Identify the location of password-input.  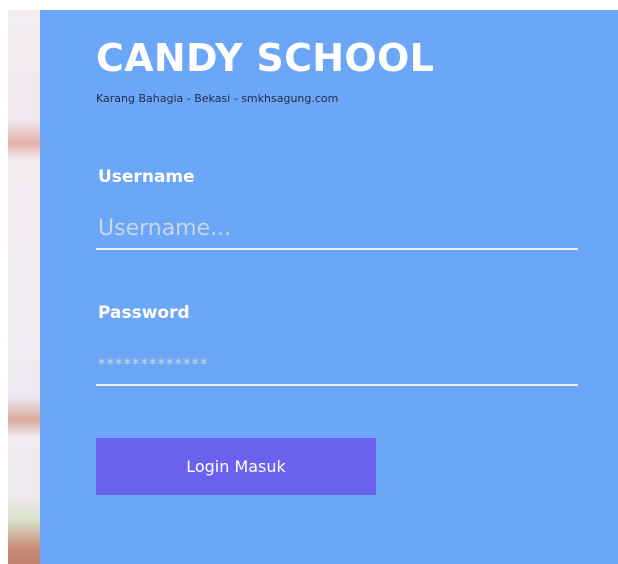
(337, 365).